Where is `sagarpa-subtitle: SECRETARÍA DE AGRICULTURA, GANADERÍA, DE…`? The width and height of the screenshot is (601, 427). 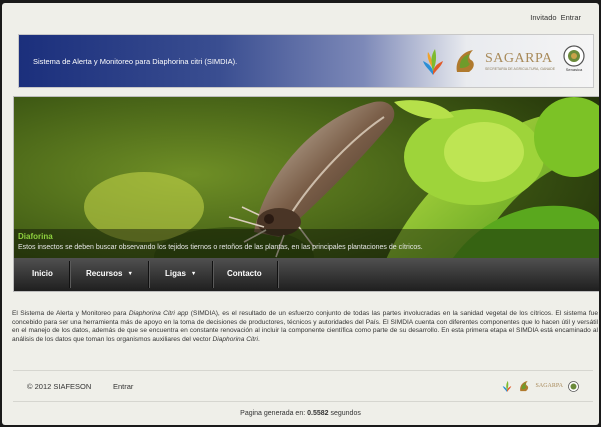 sagarpa-subtitle: SECRETARÍA DE AGRICULTURA, GANADERÍA, DE… is located at coordinates (520, 69).